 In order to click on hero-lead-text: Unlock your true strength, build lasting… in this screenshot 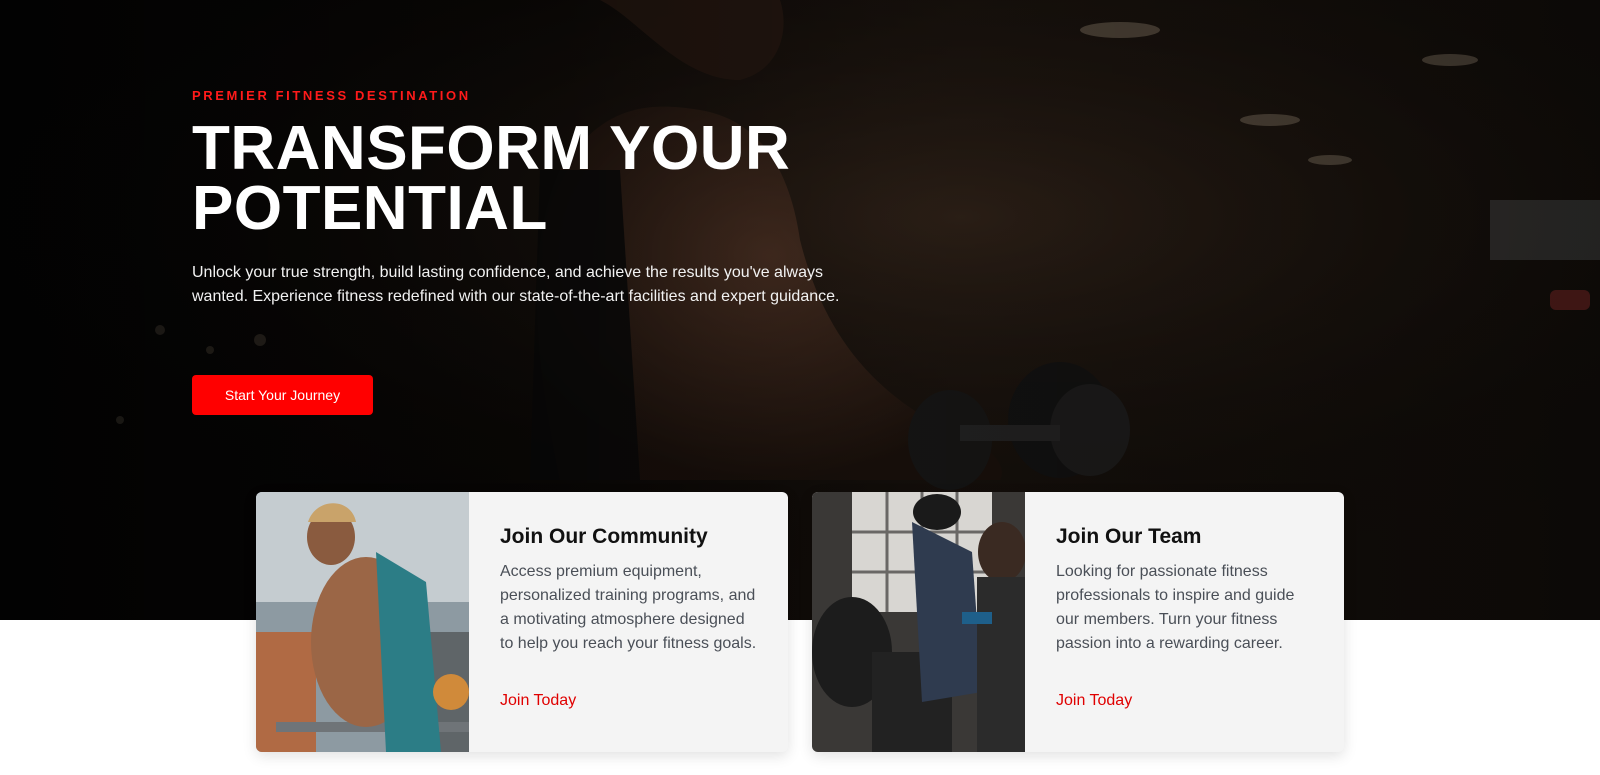, I will do `click(516, 284)`.